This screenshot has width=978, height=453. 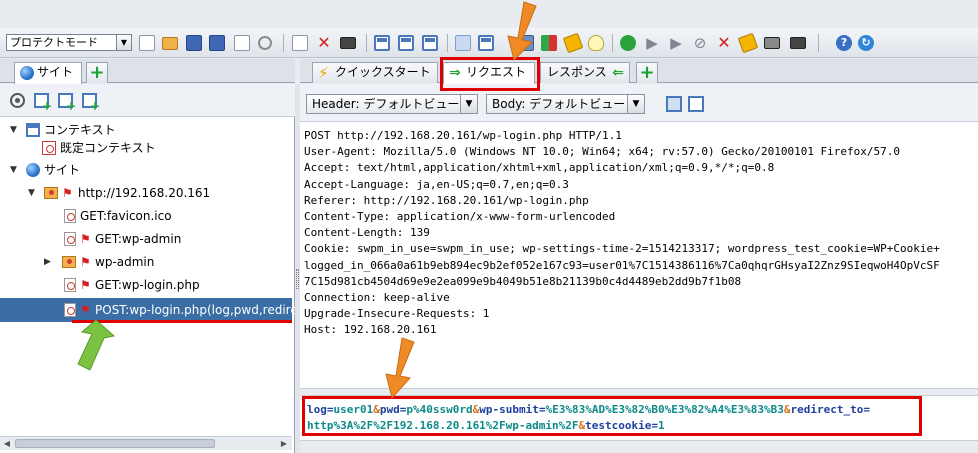 What do you see at coordinates (618, 73) in the screenshot?
I see `arrow-left-icon: ⇐` at bounding box center [618, 73].